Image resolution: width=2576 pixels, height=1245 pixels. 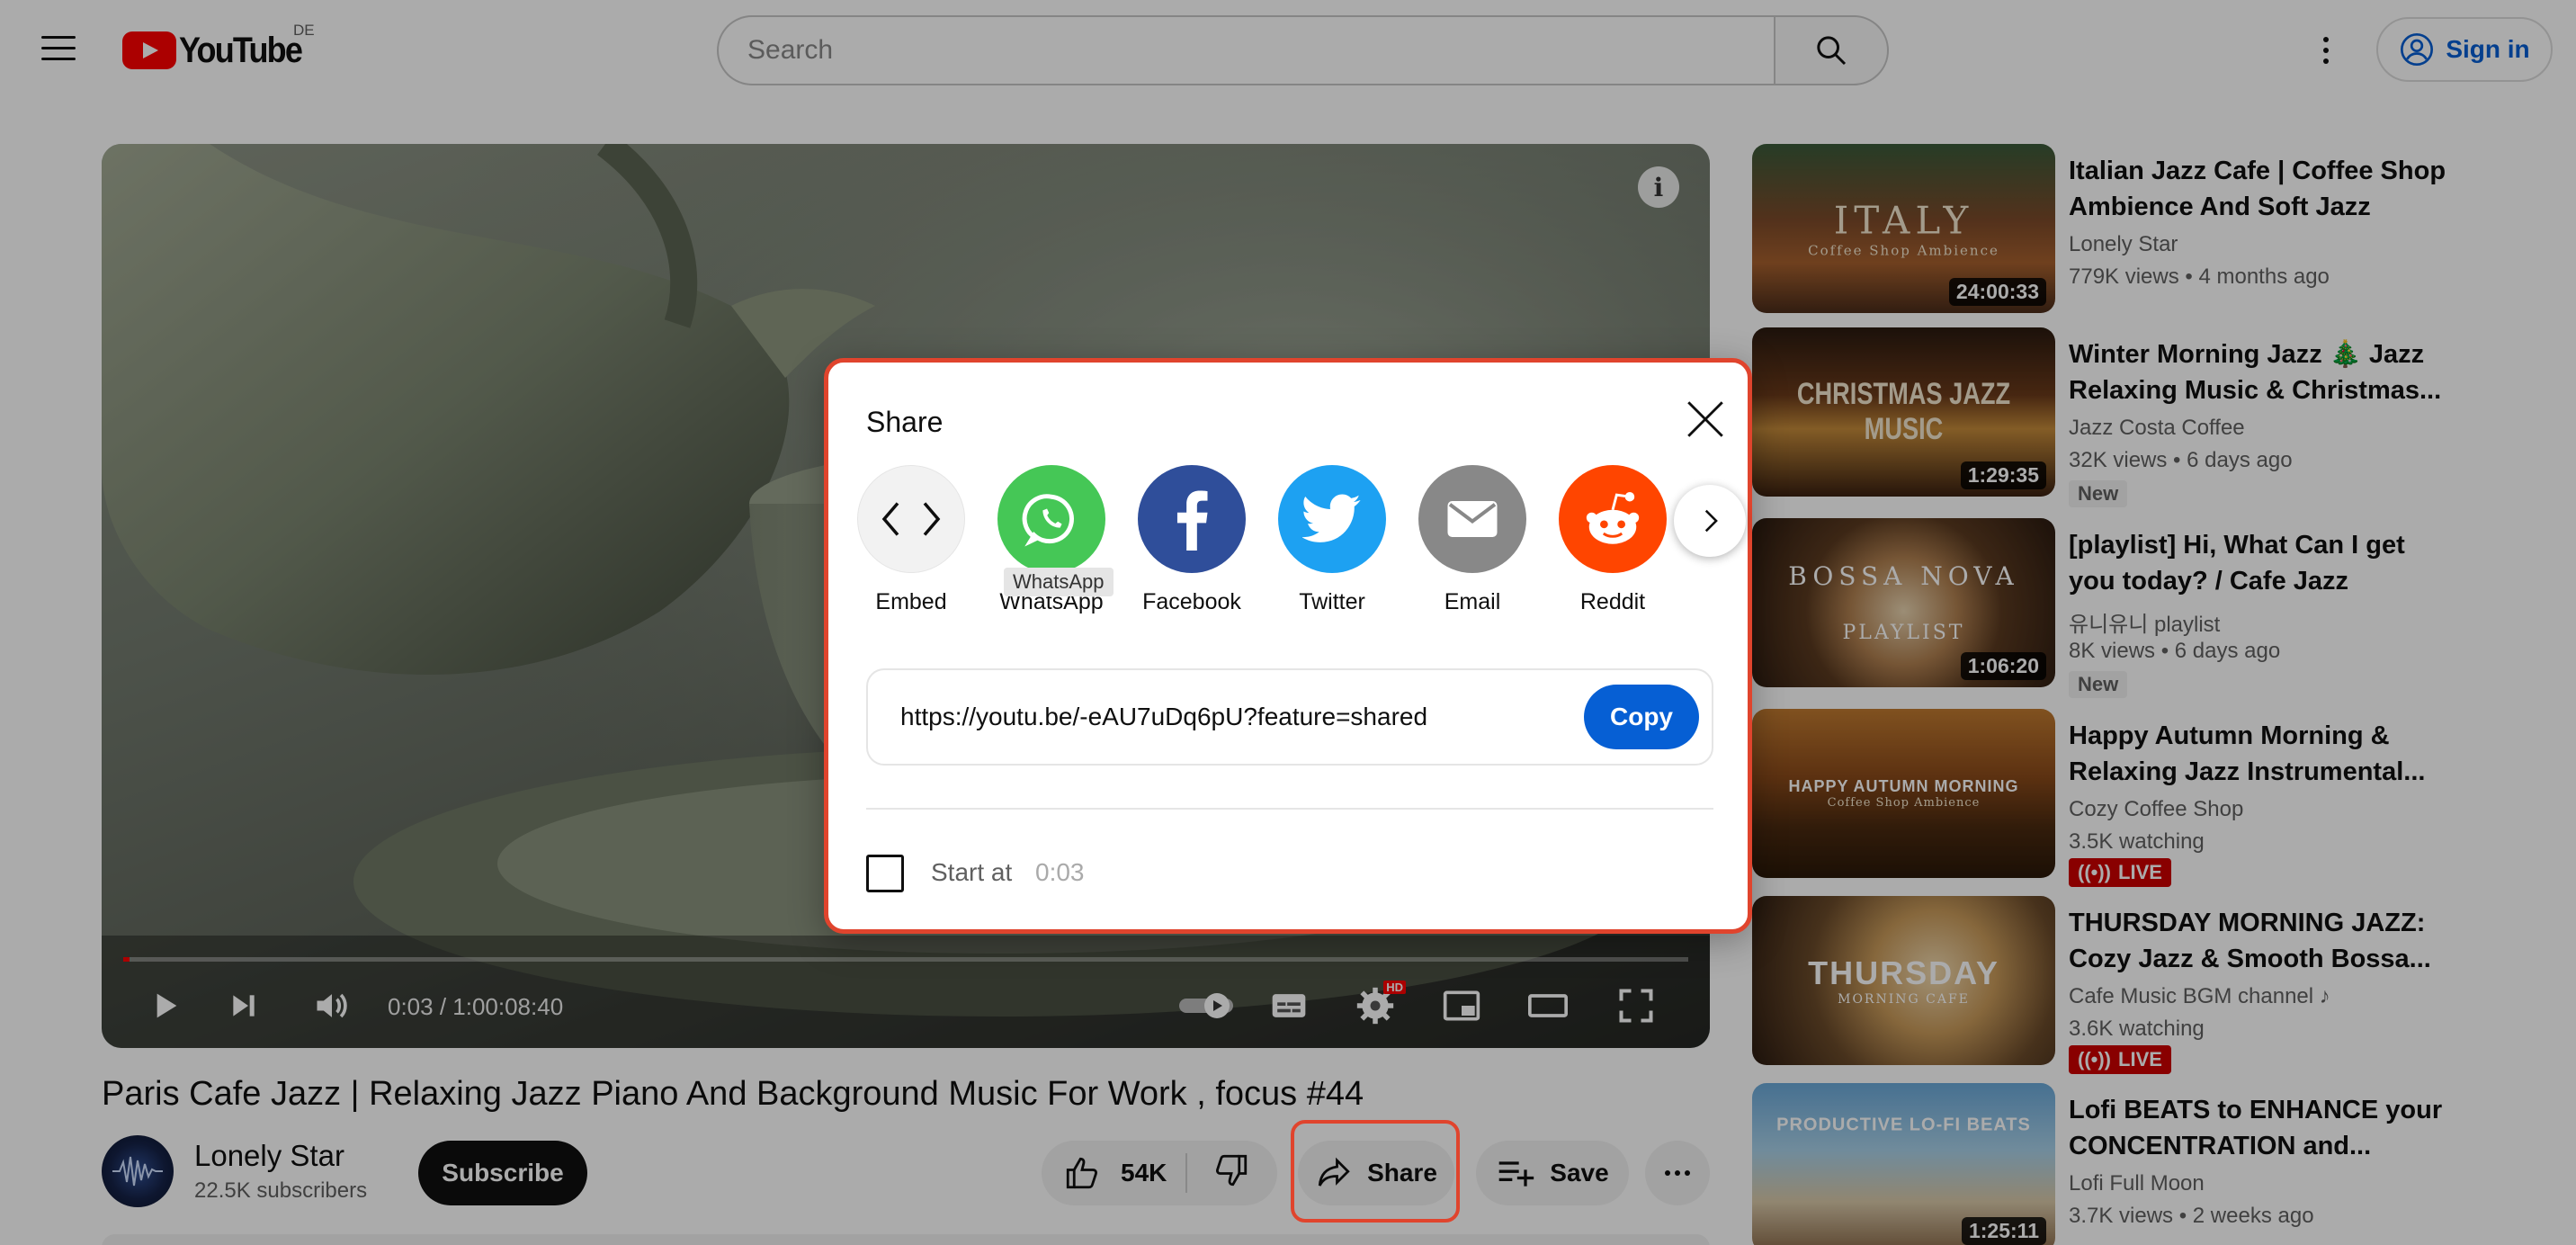 I want to click on share-option-label: Embed, so click(x=911, y=601).